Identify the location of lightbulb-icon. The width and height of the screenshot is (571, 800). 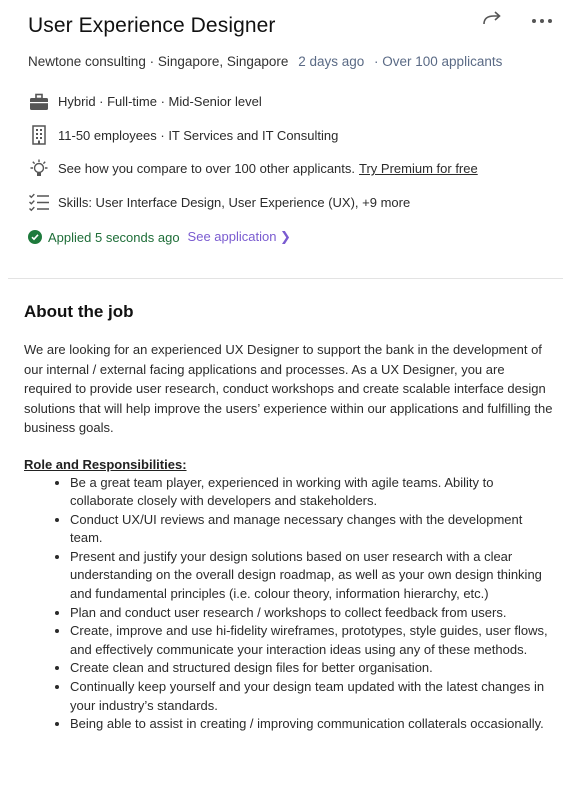
(39, 169).